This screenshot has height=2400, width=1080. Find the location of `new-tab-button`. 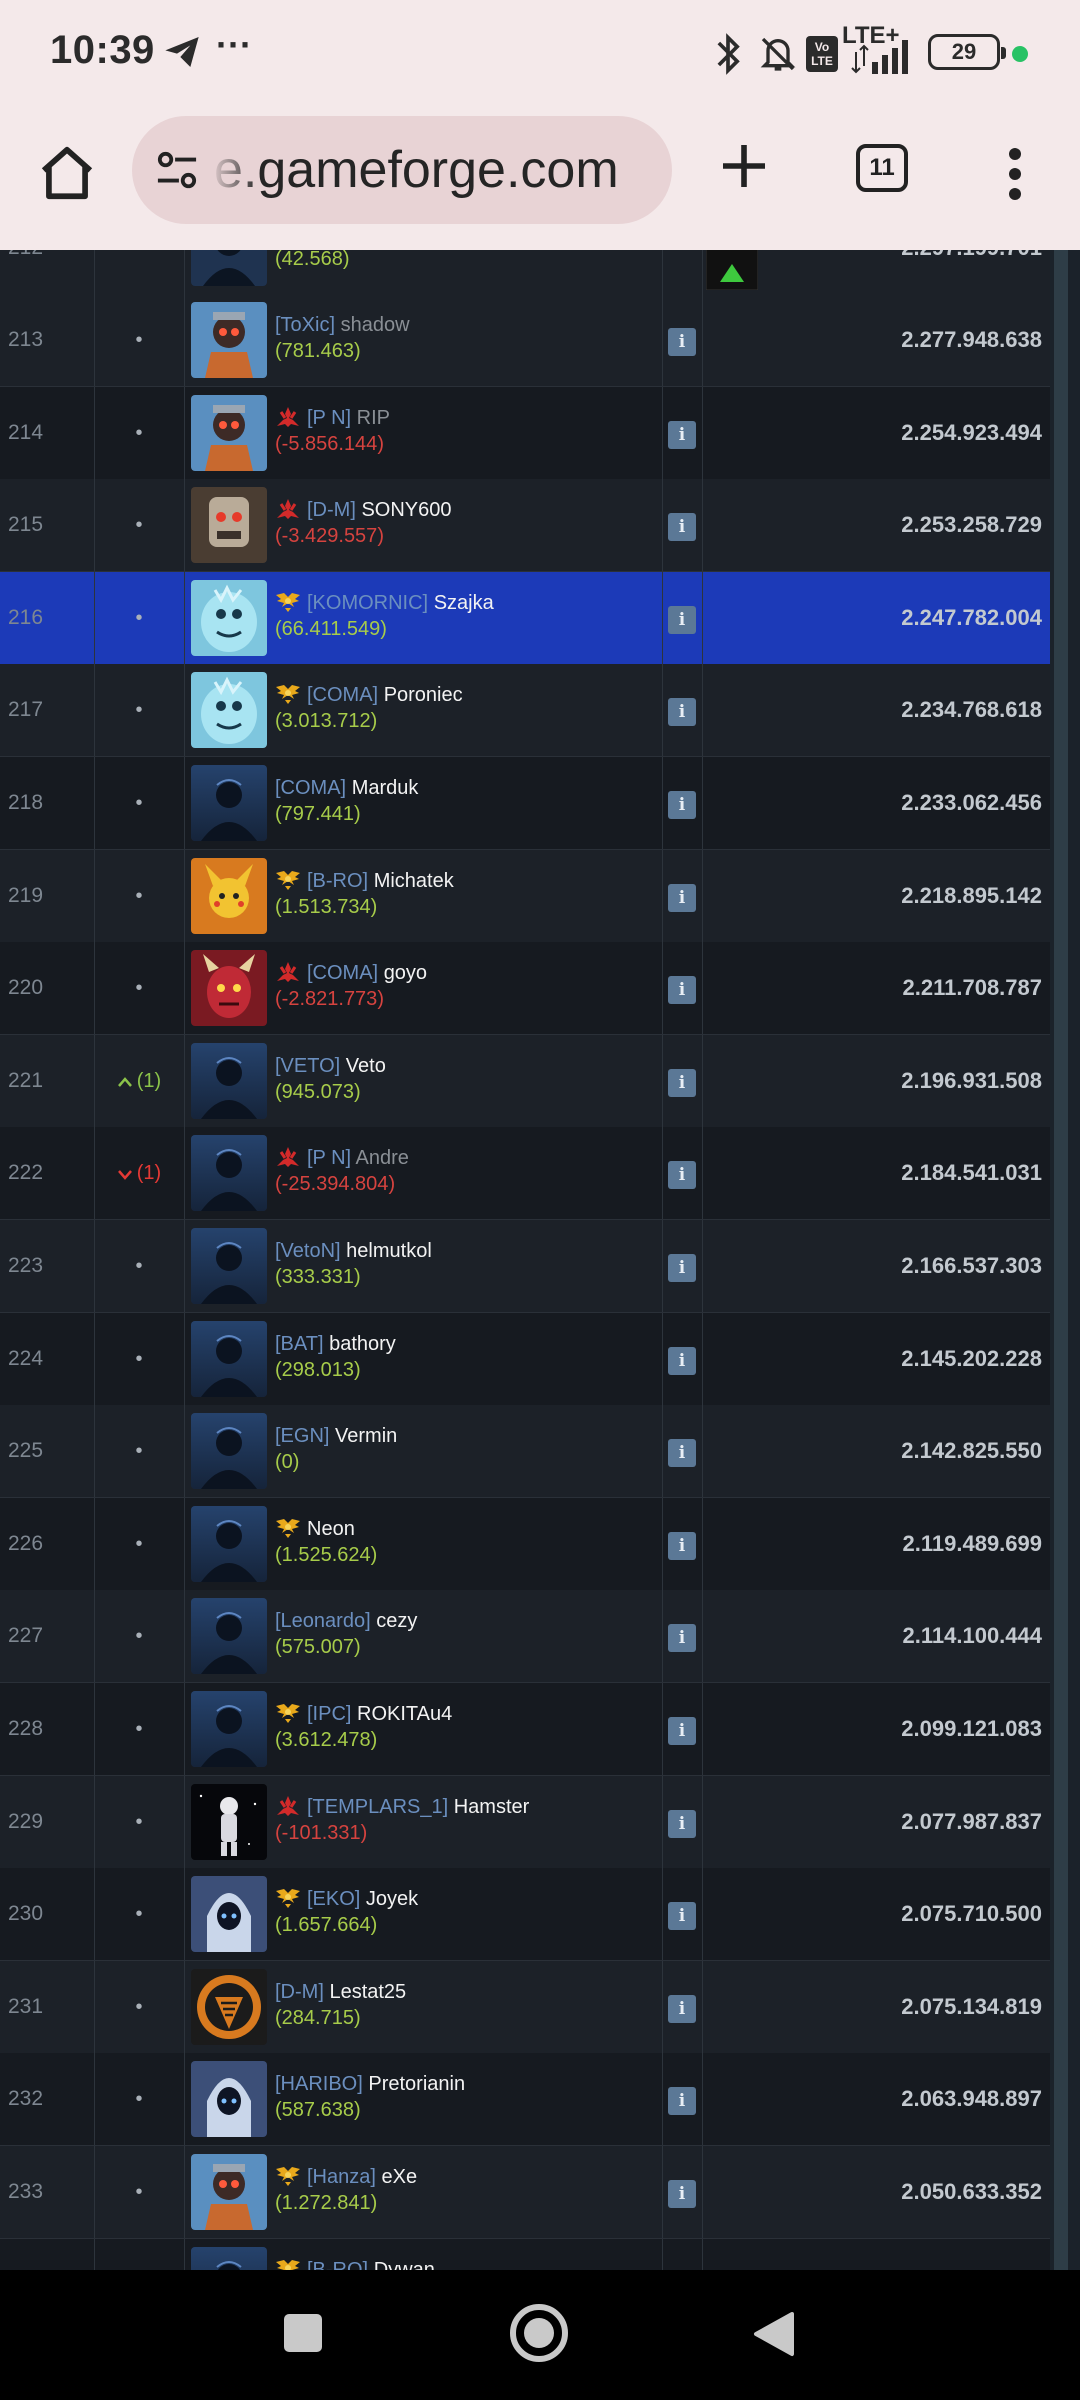

new-tab-button is located at coordinates (744, 166).